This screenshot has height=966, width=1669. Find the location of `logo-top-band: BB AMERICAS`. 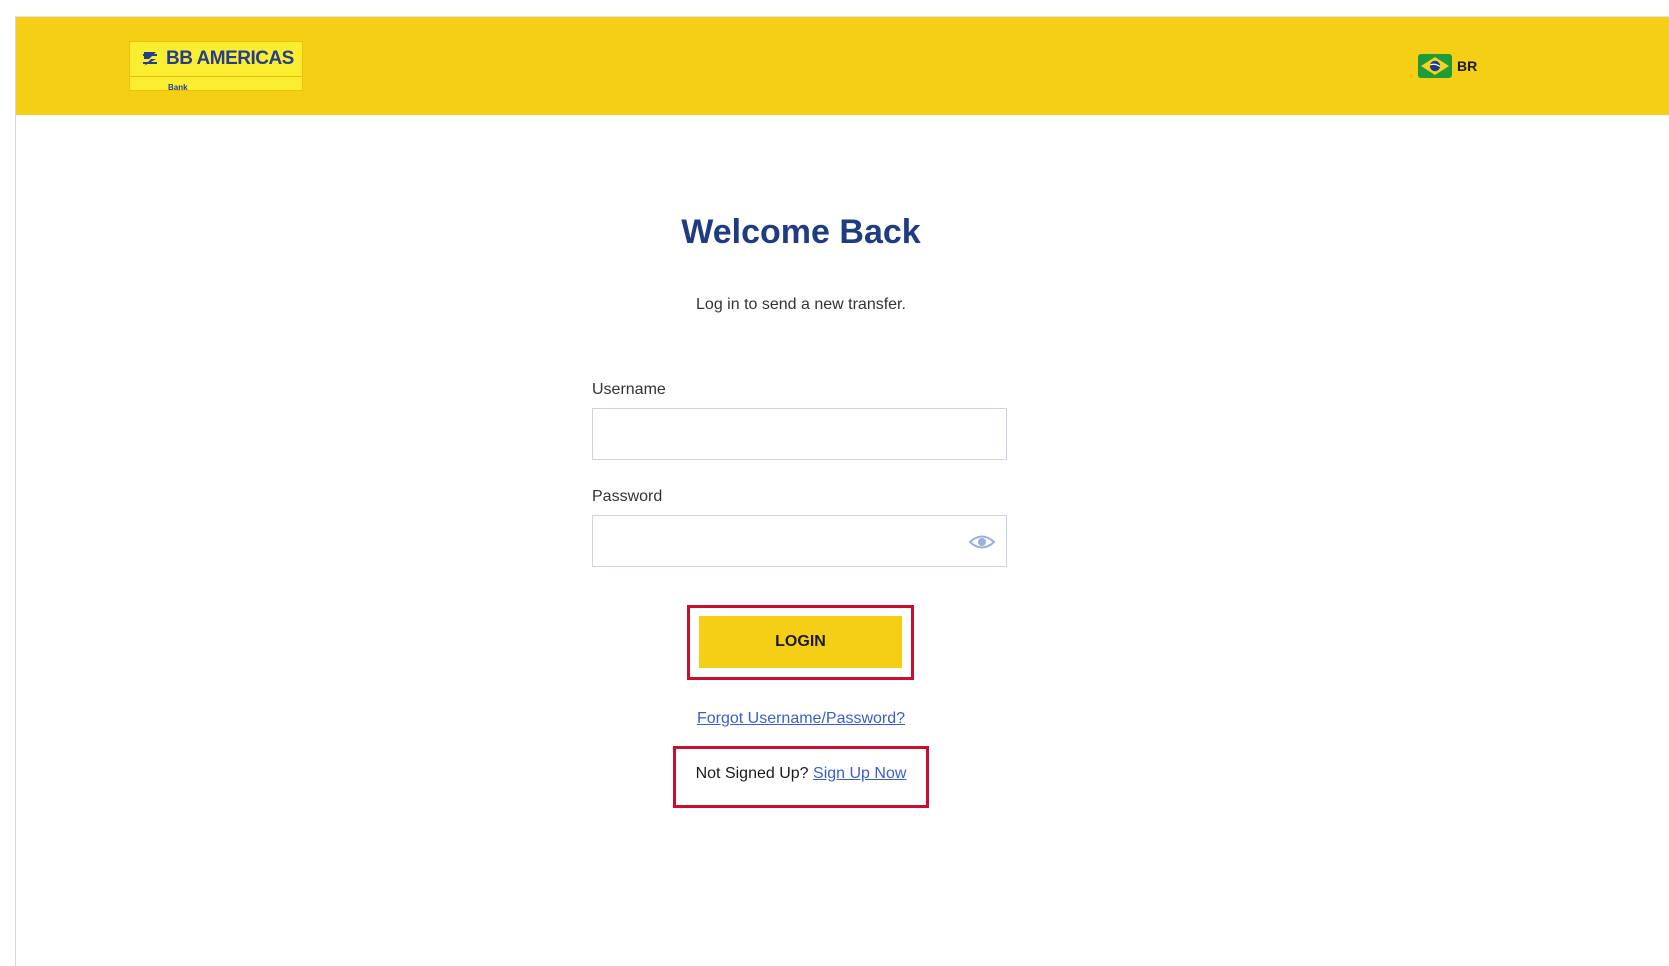

logo-top-band: BB AMERICAS is located at coordinates (216, 59).